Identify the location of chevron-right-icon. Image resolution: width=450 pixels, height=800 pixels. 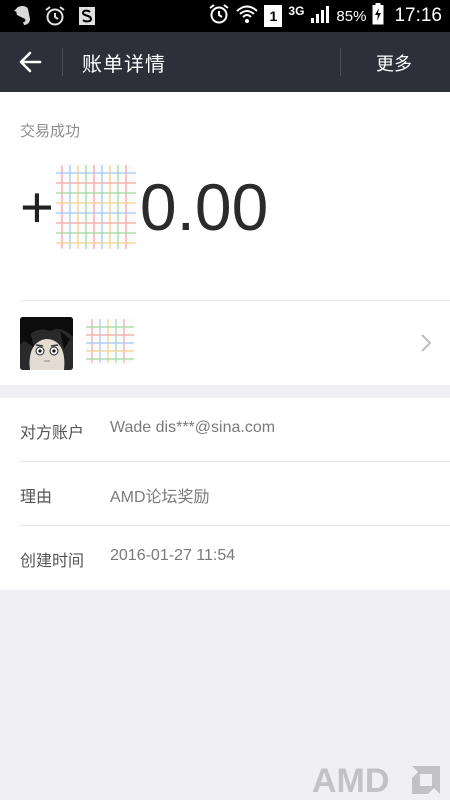
(426, 345).